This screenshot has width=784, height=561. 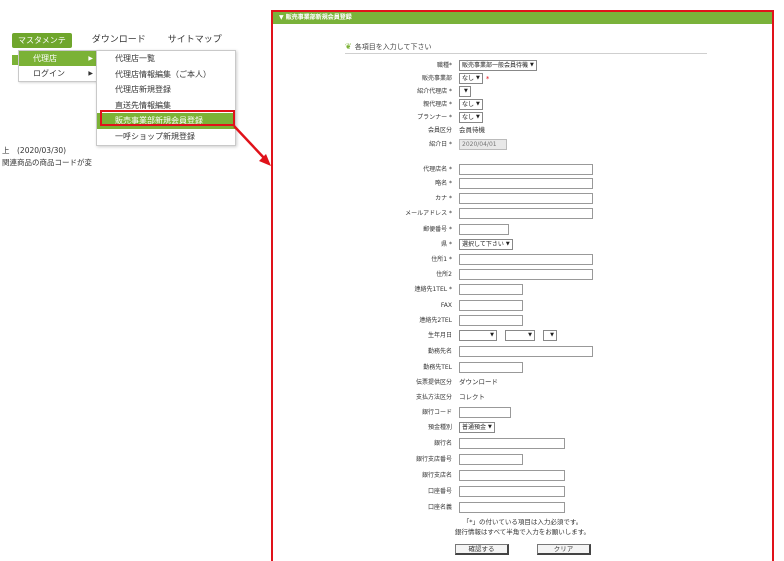 I want to click on parent-agency-select: なし ▼, so click(x=471, y=104).